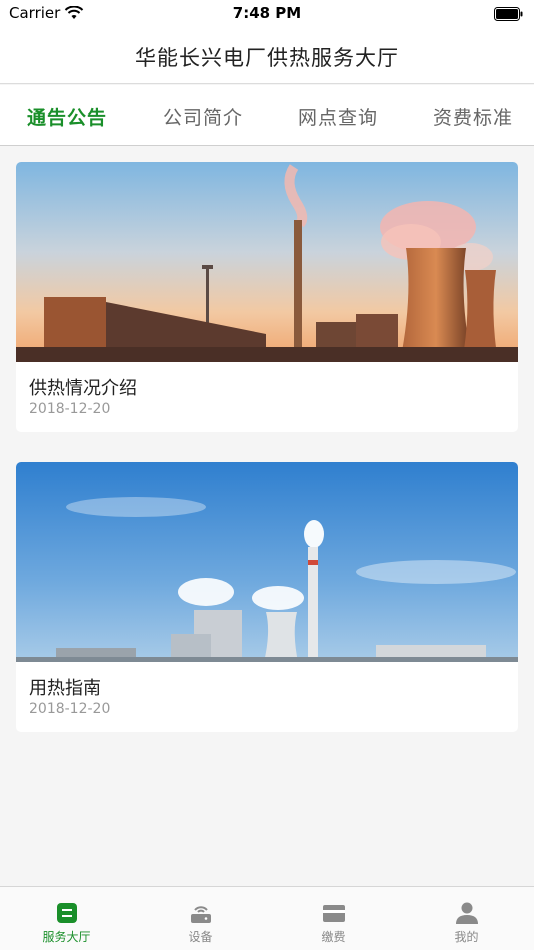 Image resolution: width=534 pixels, height=950 pixels. I want to click on article-title: 供热情况介绍, so click(83, 388).